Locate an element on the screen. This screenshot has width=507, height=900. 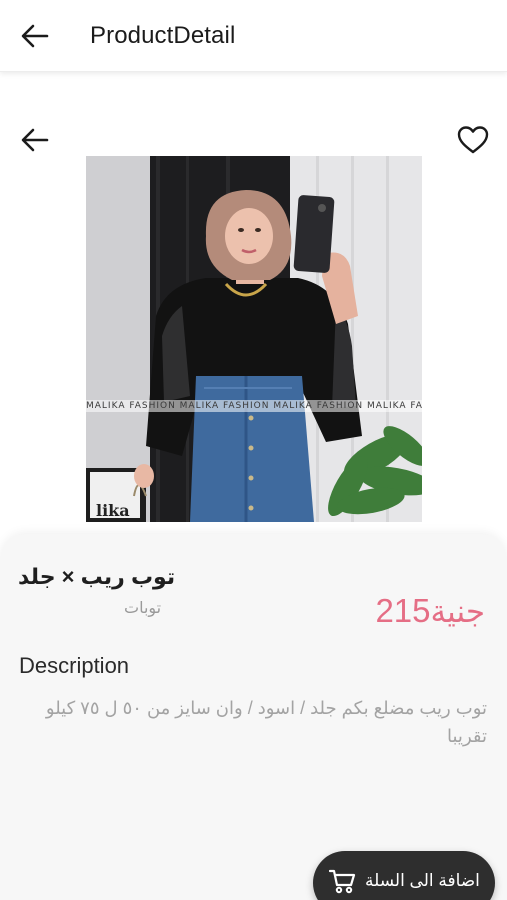
add-to-cart-label: اضافة الى السلة is located at coordinates (422, 880).